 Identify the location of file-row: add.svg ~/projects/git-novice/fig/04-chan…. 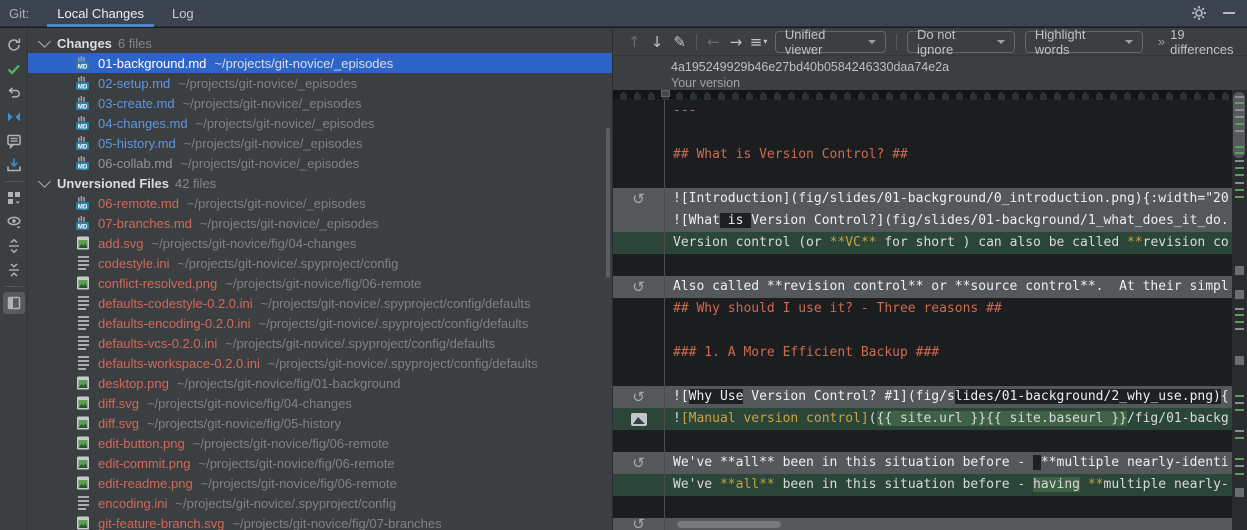
(320, 243).